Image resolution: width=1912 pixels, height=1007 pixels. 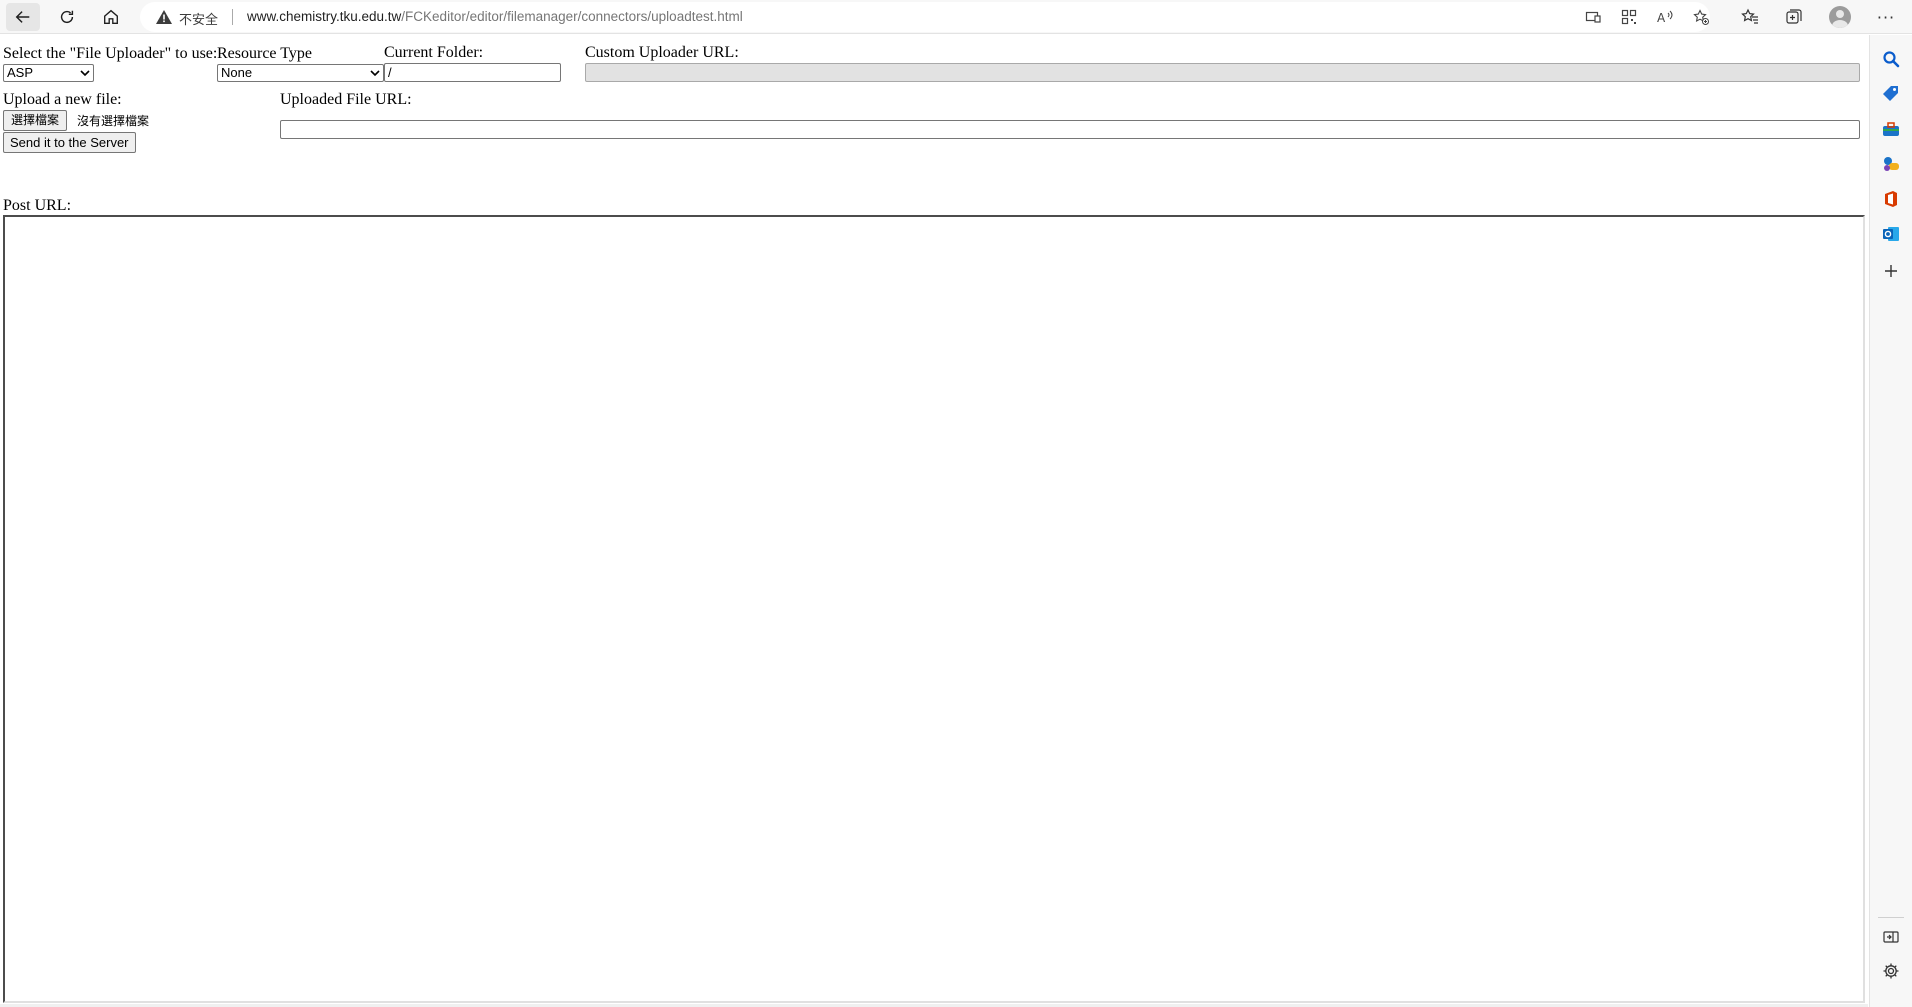 I want to click on favorites-icon, so click(x=1749, y=16).